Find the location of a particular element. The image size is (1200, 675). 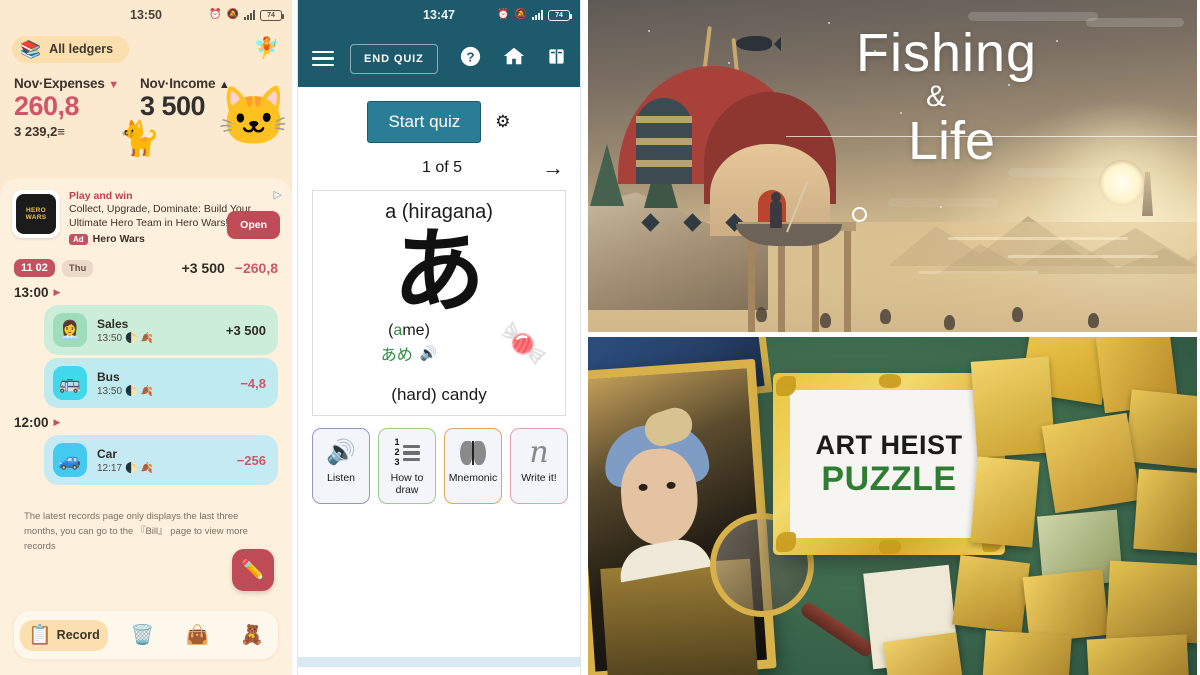

ledger-top-bar: 📚 All ledgers 🧚 is located at coordinates (146, 48).